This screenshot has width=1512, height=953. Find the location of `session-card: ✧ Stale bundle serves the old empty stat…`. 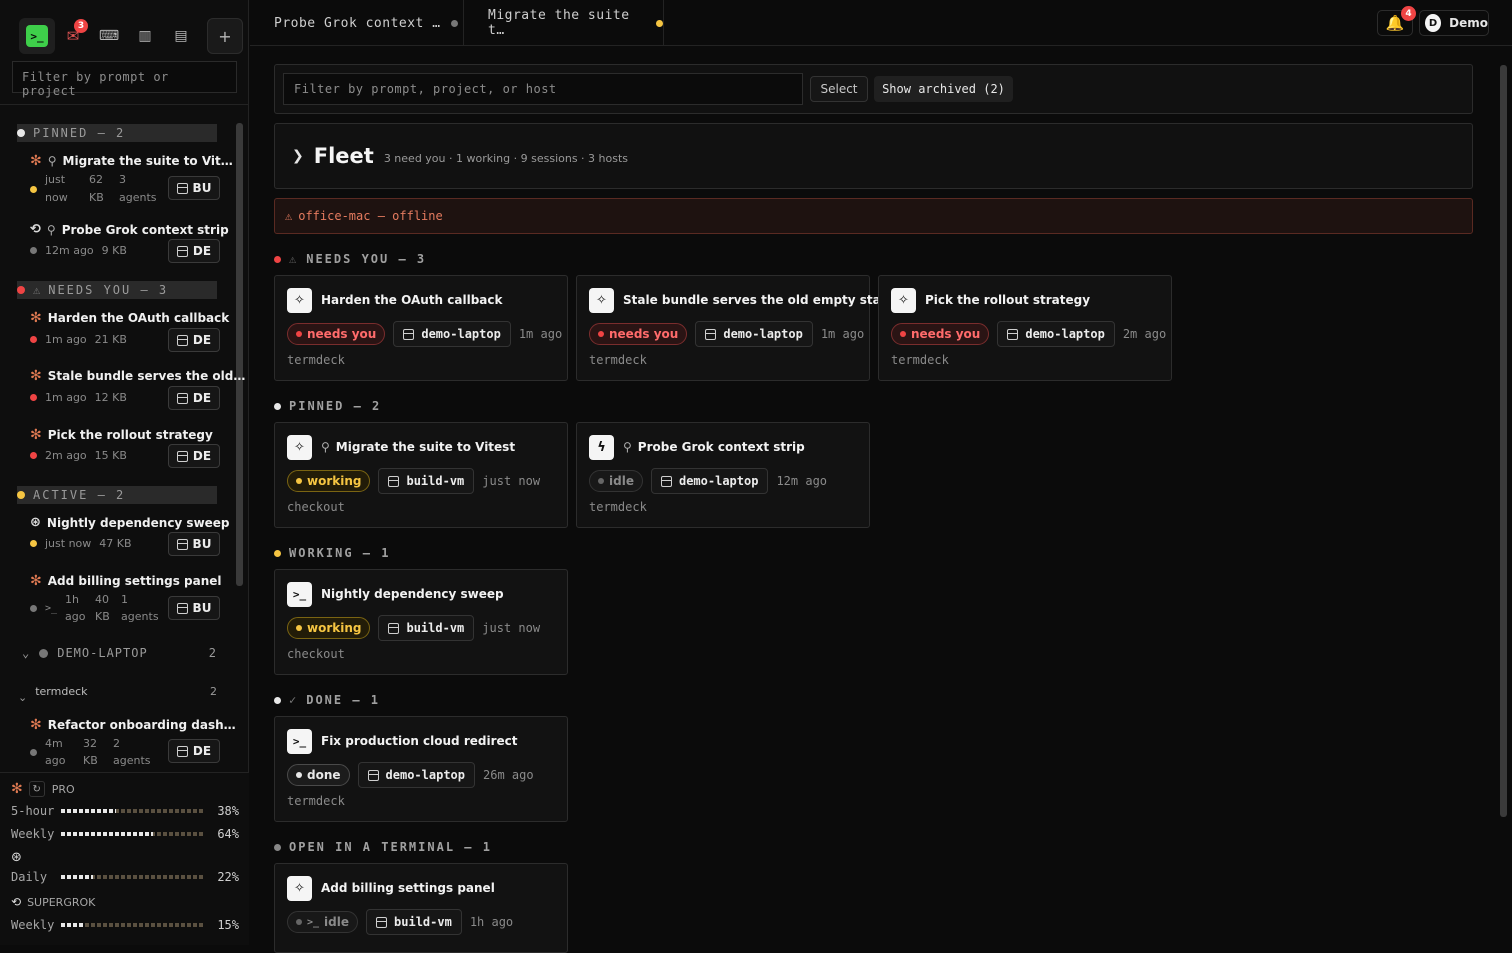

session-card: ✧ Stale bundle serves the old empty stat… is located at coordinates (735, 328).